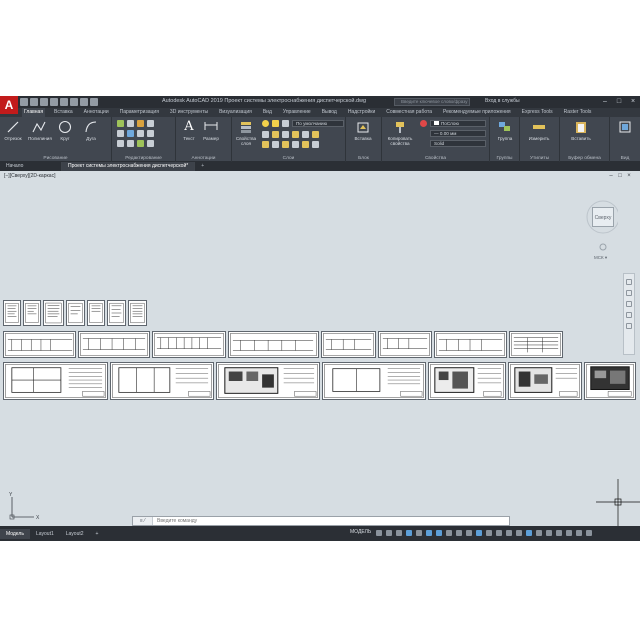  I want to click on tab-annotate: Аннотации, so click(96, 112).